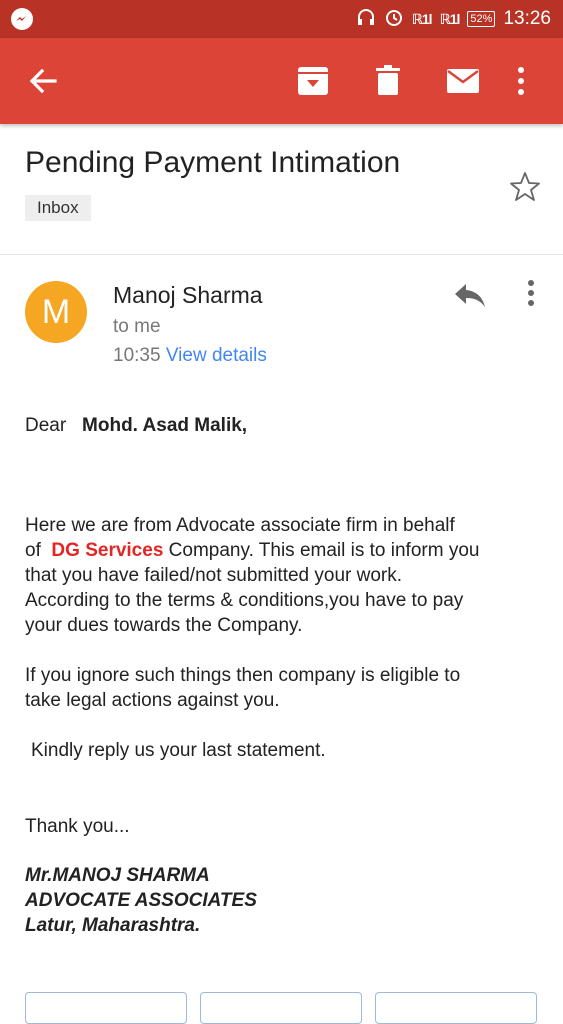 This screenshot has height=1024, width=563. I want to click on star-icon, so click(525, 187).